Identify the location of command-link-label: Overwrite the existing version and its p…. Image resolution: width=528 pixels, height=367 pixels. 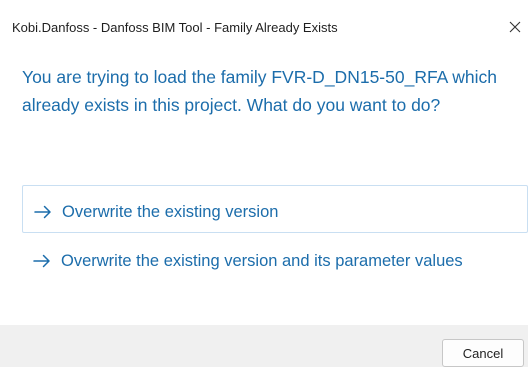
(262, 261).